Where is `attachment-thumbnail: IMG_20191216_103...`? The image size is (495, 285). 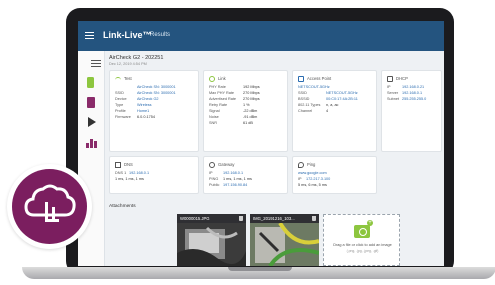
attachment-thumbnail: IMG_20191216_103... is located at coordinates (284, 240).